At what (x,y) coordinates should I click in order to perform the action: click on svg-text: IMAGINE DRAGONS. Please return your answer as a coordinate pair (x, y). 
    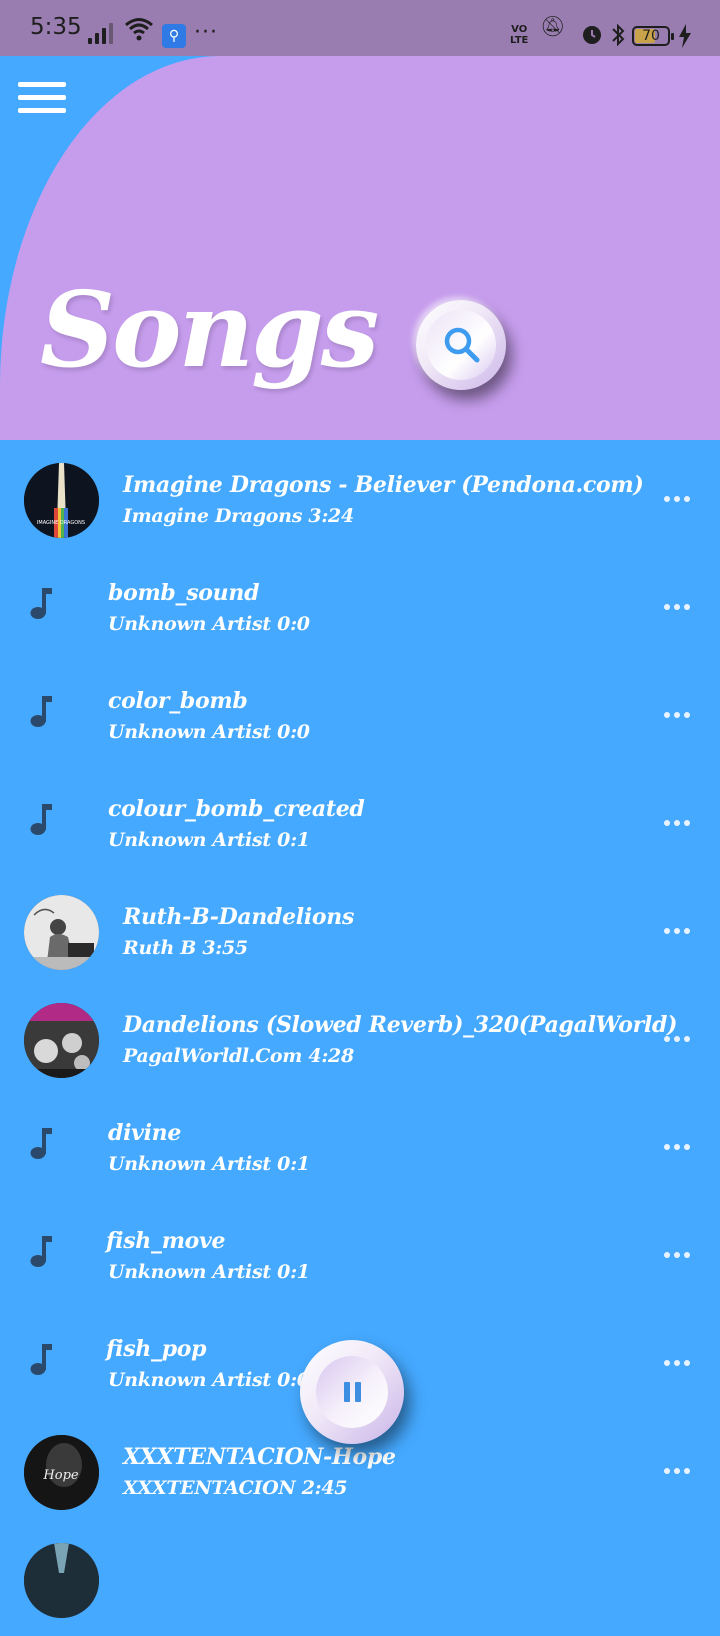
    Looking at the image, I should click on (61, 523).